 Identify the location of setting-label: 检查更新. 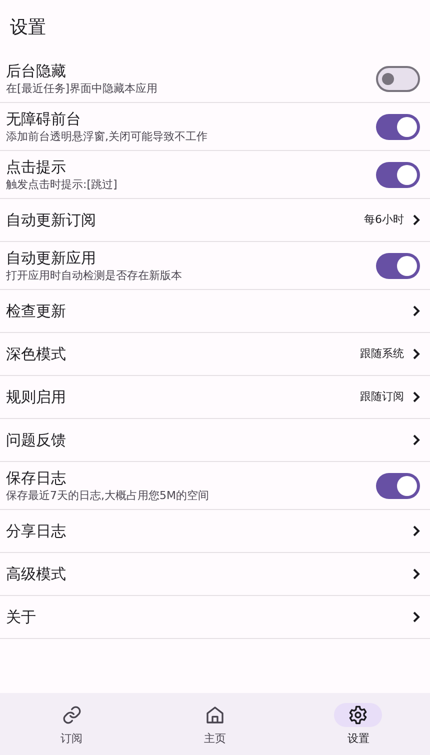
(36, 311).